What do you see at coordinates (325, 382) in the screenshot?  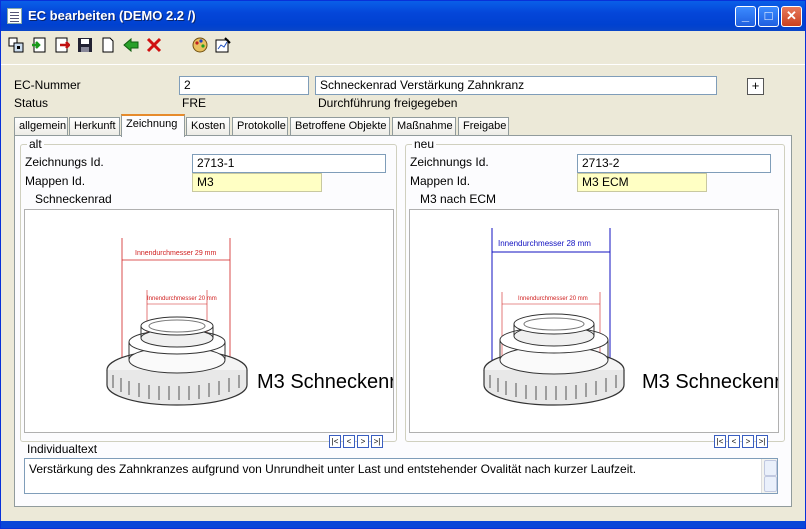 I see `alt-part-label: M3 Schneckenrad` at bounding box center [325, 382].